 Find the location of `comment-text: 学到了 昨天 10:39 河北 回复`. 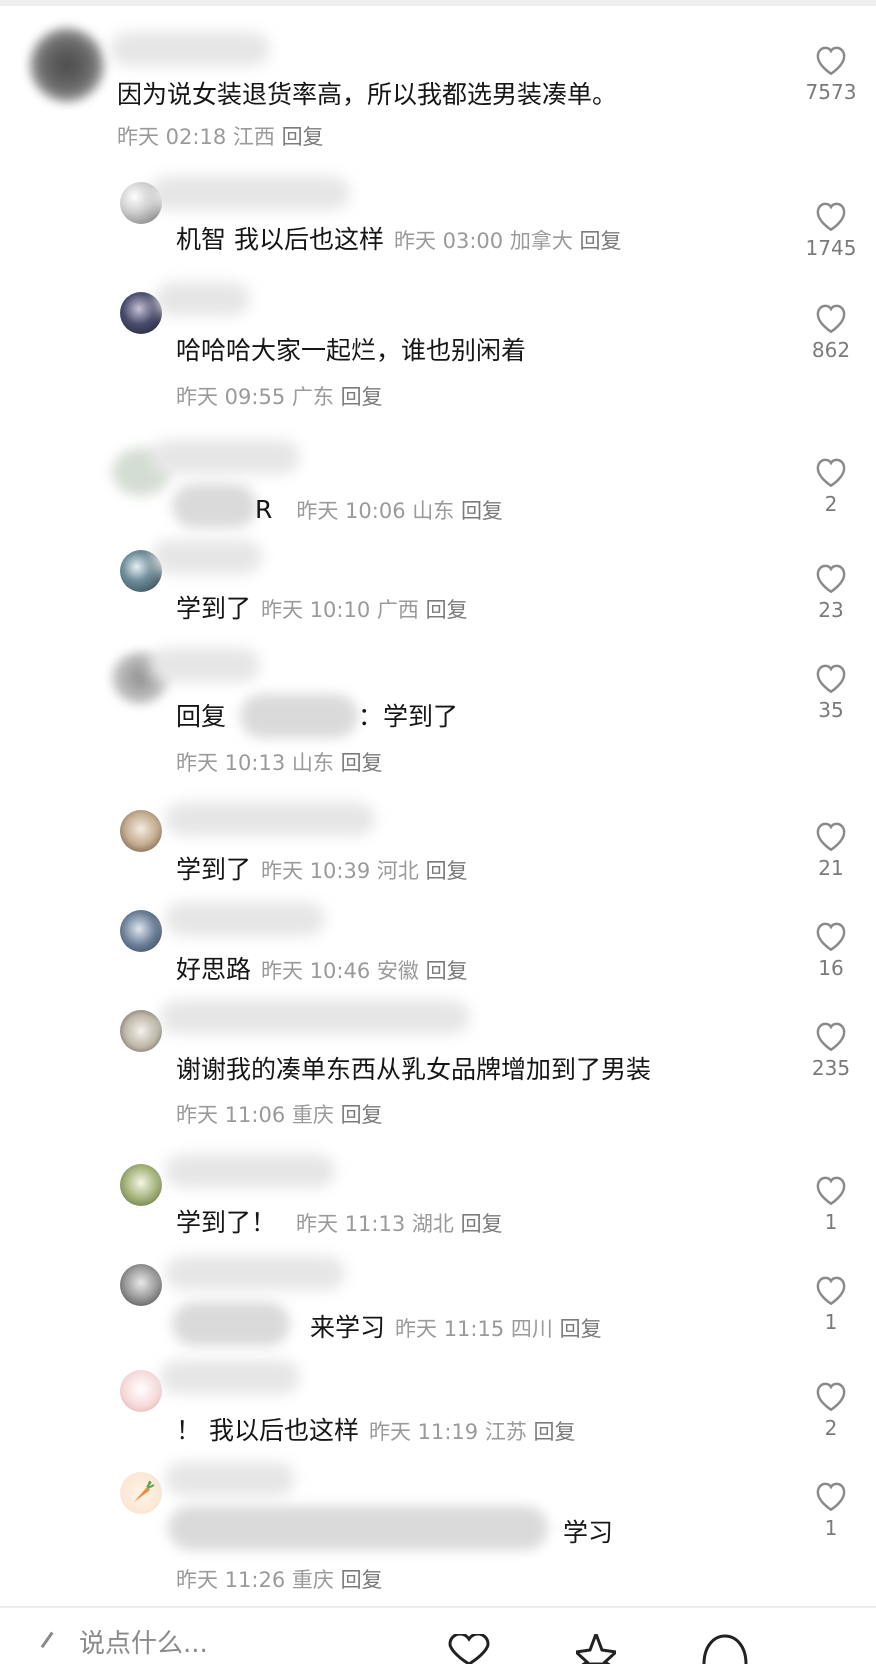

comment-text: 学到了 昨天 10:39 河北 回复 is located at coordinates (322, 869).